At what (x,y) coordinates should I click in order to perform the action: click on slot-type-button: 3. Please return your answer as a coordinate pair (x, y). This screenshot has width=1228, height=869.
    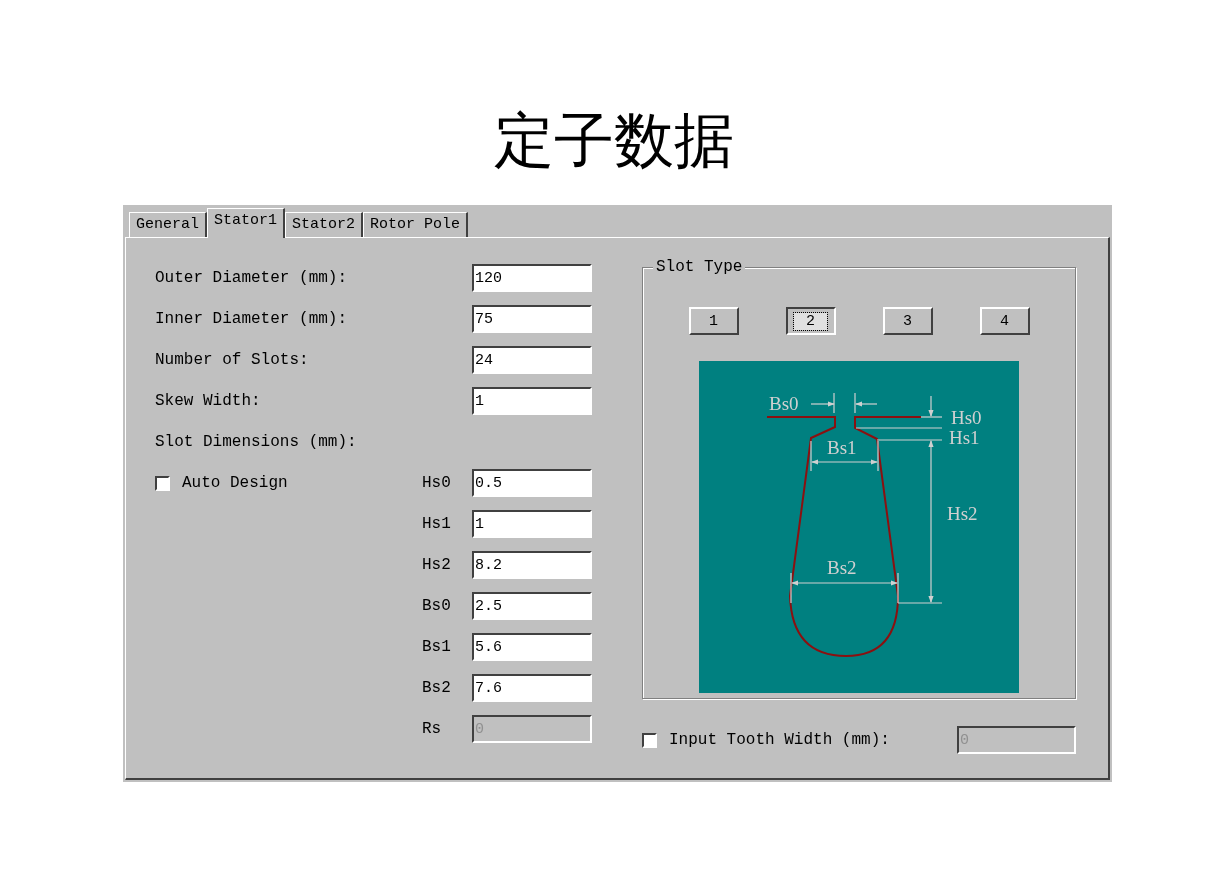
    Looking at the image, I should click on (907, 321).